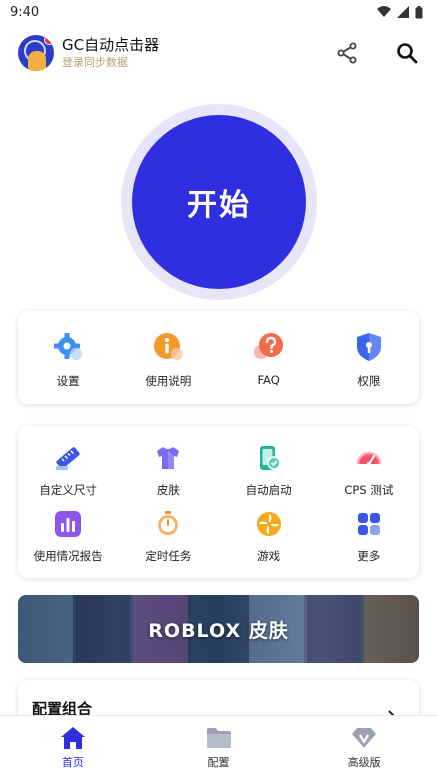 The image size is (437, 777). I want to click on nav-home: 首页, so click(73, 746).